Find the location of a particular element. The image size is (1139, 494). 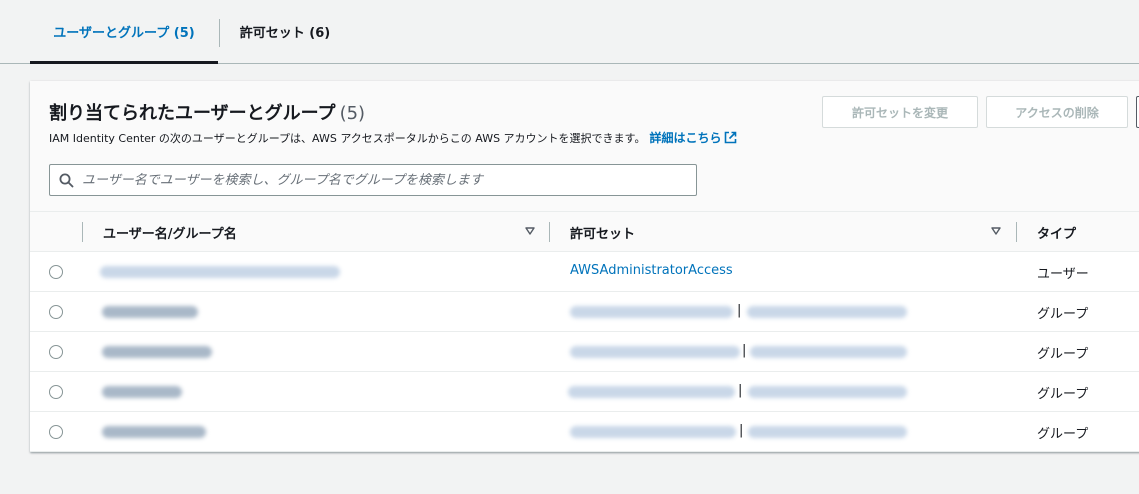

panel-title-text: 割り当てられたユーザーとグループ is located at coordinates (192, 113).